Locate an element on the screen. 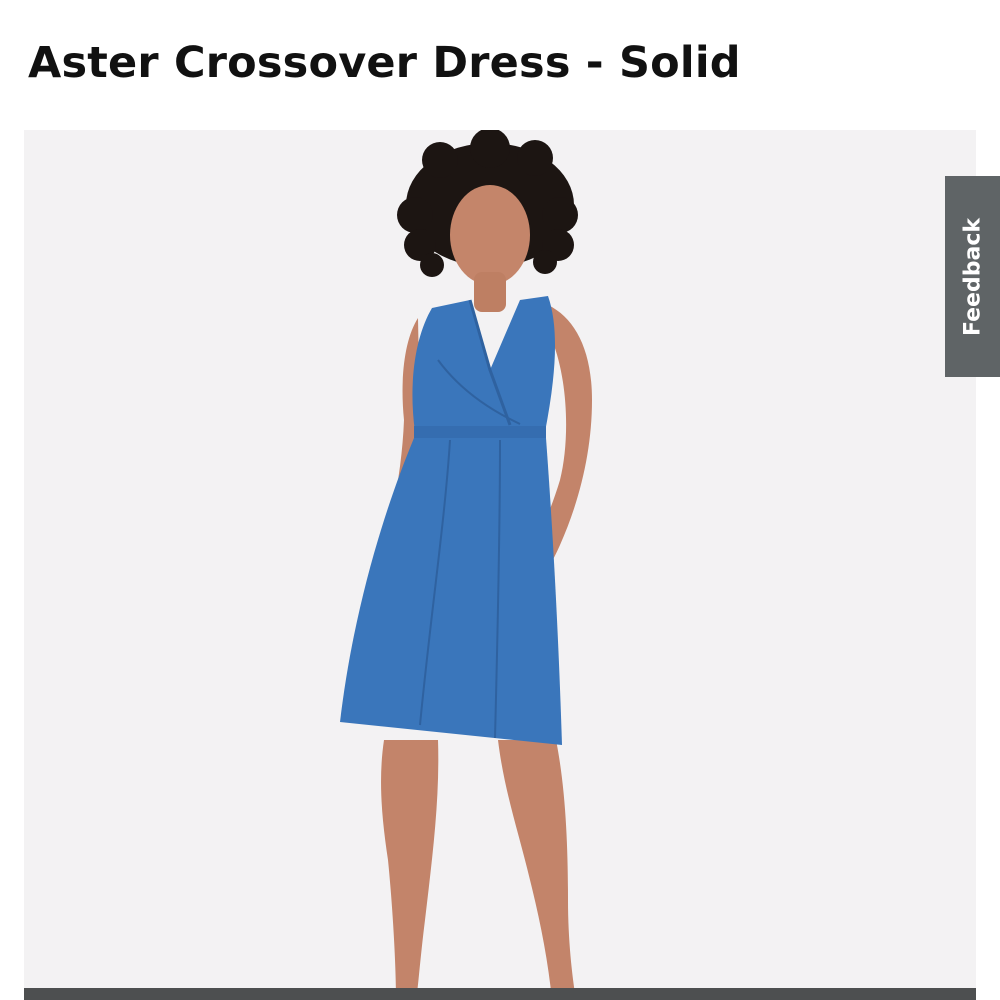 The height and width of the screenshot is (1000, 1000). right-leg-shape is located at coordinates (537, 870).